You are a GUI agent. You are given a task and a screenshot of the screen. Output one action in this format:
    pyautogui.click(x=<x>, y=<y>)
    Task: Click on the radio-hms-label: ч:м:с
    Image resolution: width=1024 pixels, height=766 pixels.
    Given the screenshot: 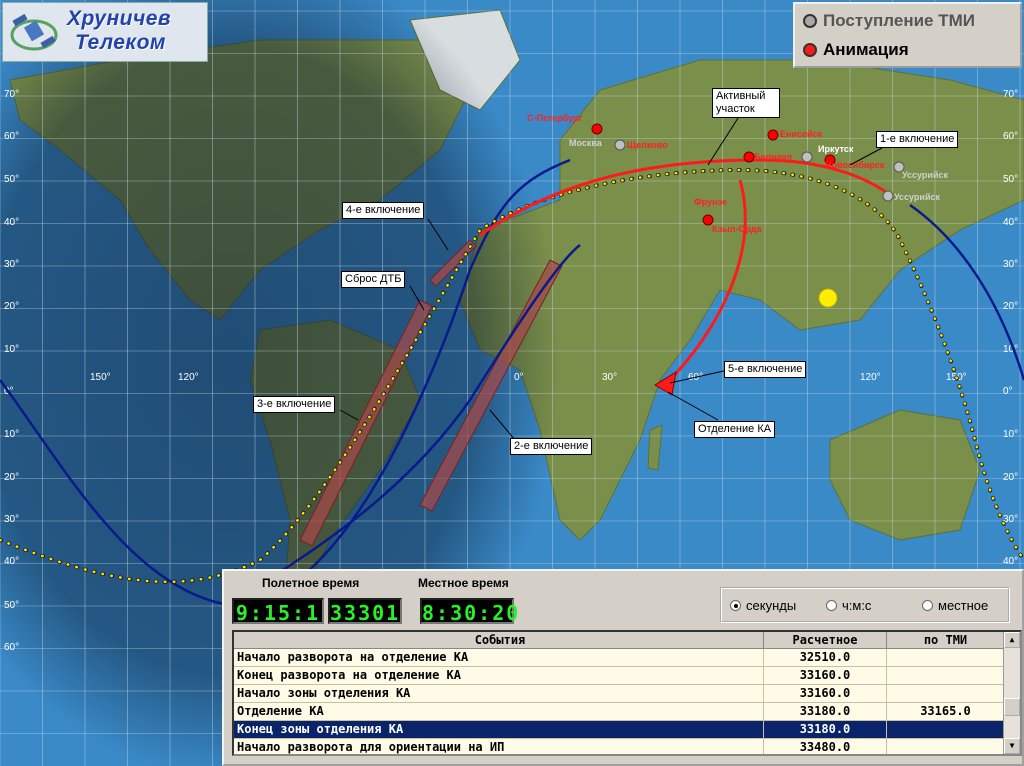 What is the action you would take?
    pyautogui.click(x=857, y=605)
    